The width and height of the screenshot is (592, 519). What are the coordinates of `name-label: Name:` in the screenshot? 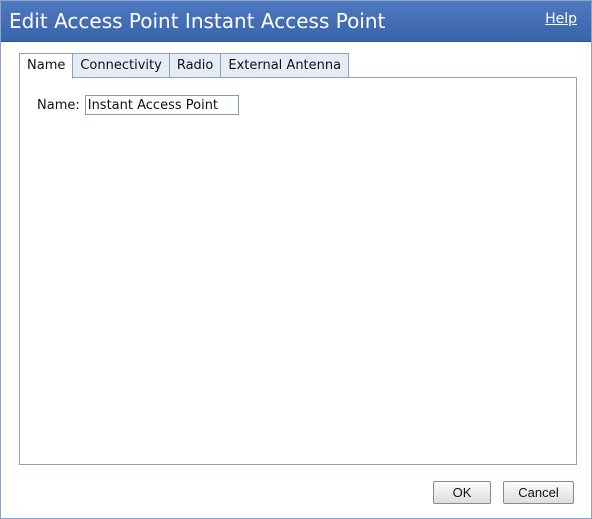 It's located at (58, 105).